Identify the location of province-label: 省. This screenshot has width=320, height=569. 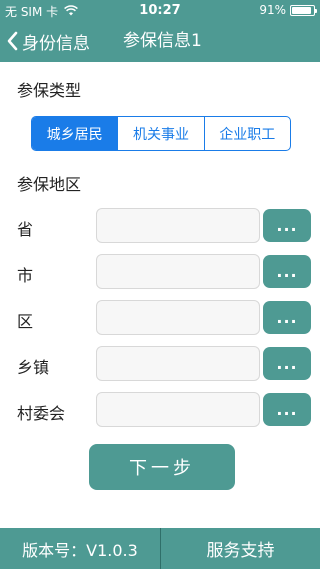
(25, 229).